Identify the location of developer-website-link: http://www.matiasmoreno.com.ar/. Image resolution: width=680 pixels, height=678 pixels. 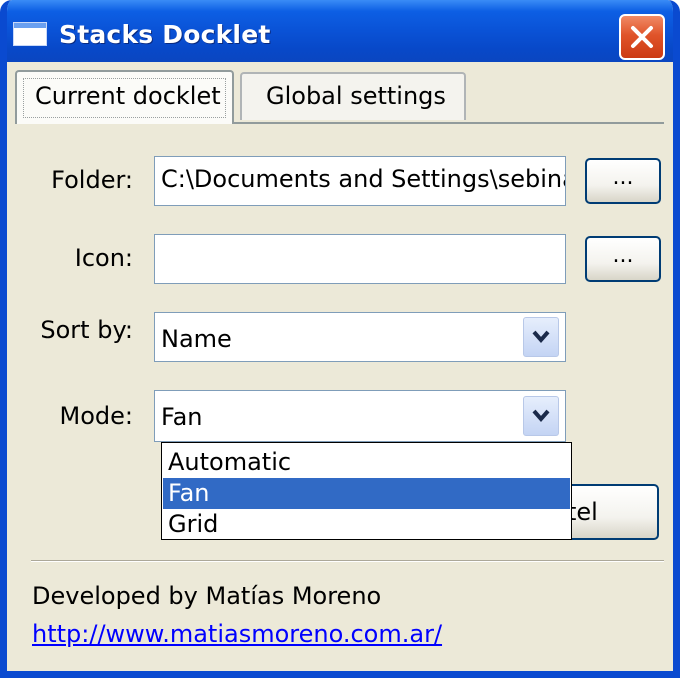
(237, 634).